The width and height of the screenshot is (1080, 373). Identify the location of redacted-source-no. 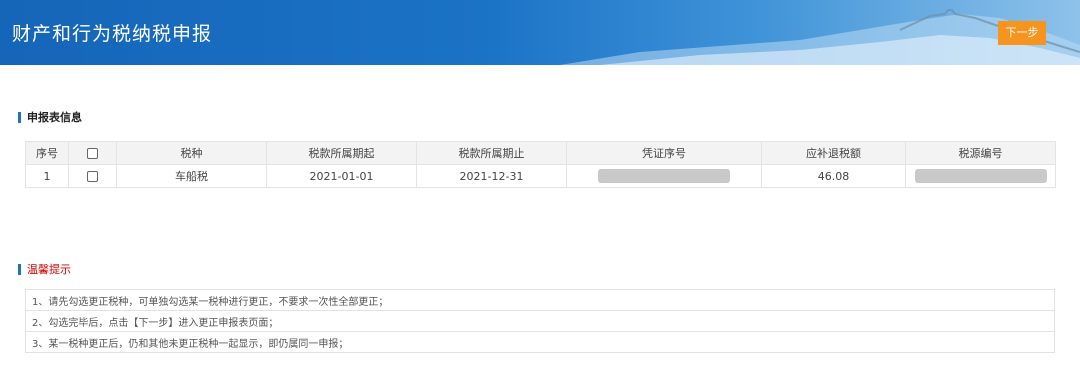
(980, 176).